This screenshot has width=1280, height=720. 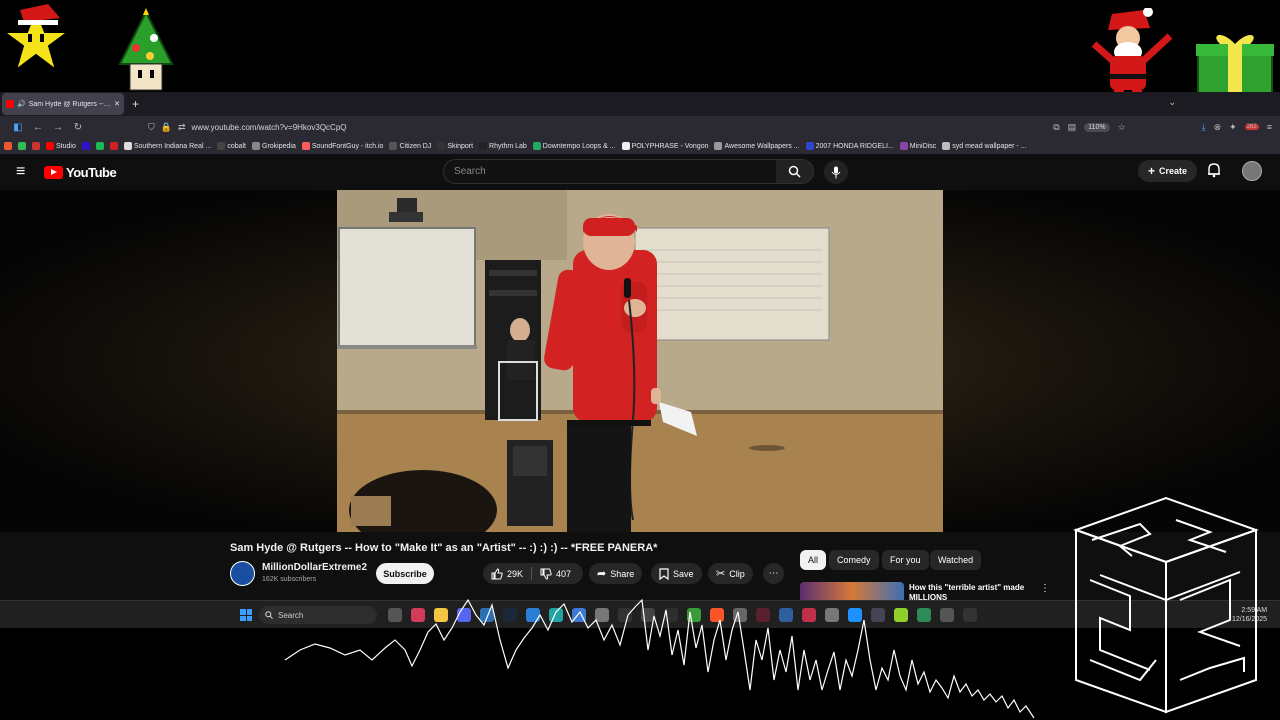 What do you see at coordinates (773, 573) in the screenshot?
I see `more-actions-button: ⋯` at bounding box center [773, 573].